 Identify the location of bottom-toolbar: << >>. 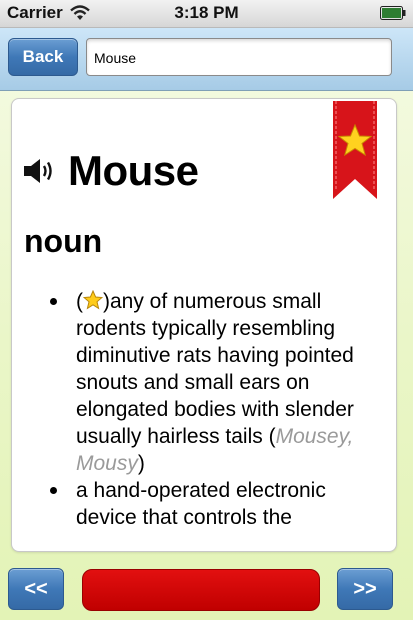
(206, 590).